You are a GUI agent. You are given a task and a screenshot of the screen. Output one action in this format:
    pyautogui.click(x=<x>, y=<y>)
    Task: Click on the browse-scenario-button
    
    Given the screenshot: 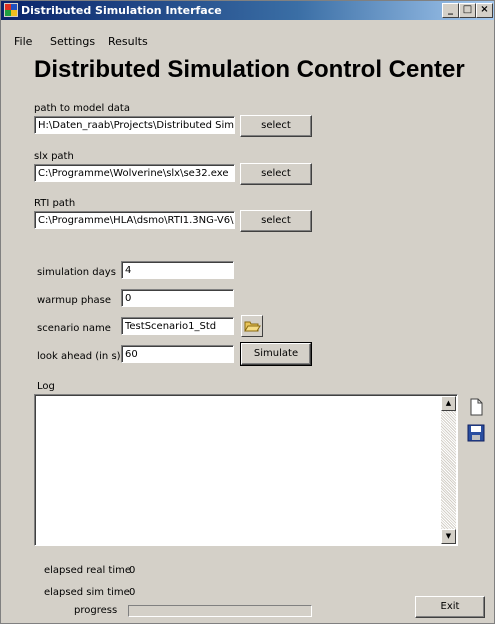 What is the action you would take?
    pyautogui.click(x=252, y=326)
    